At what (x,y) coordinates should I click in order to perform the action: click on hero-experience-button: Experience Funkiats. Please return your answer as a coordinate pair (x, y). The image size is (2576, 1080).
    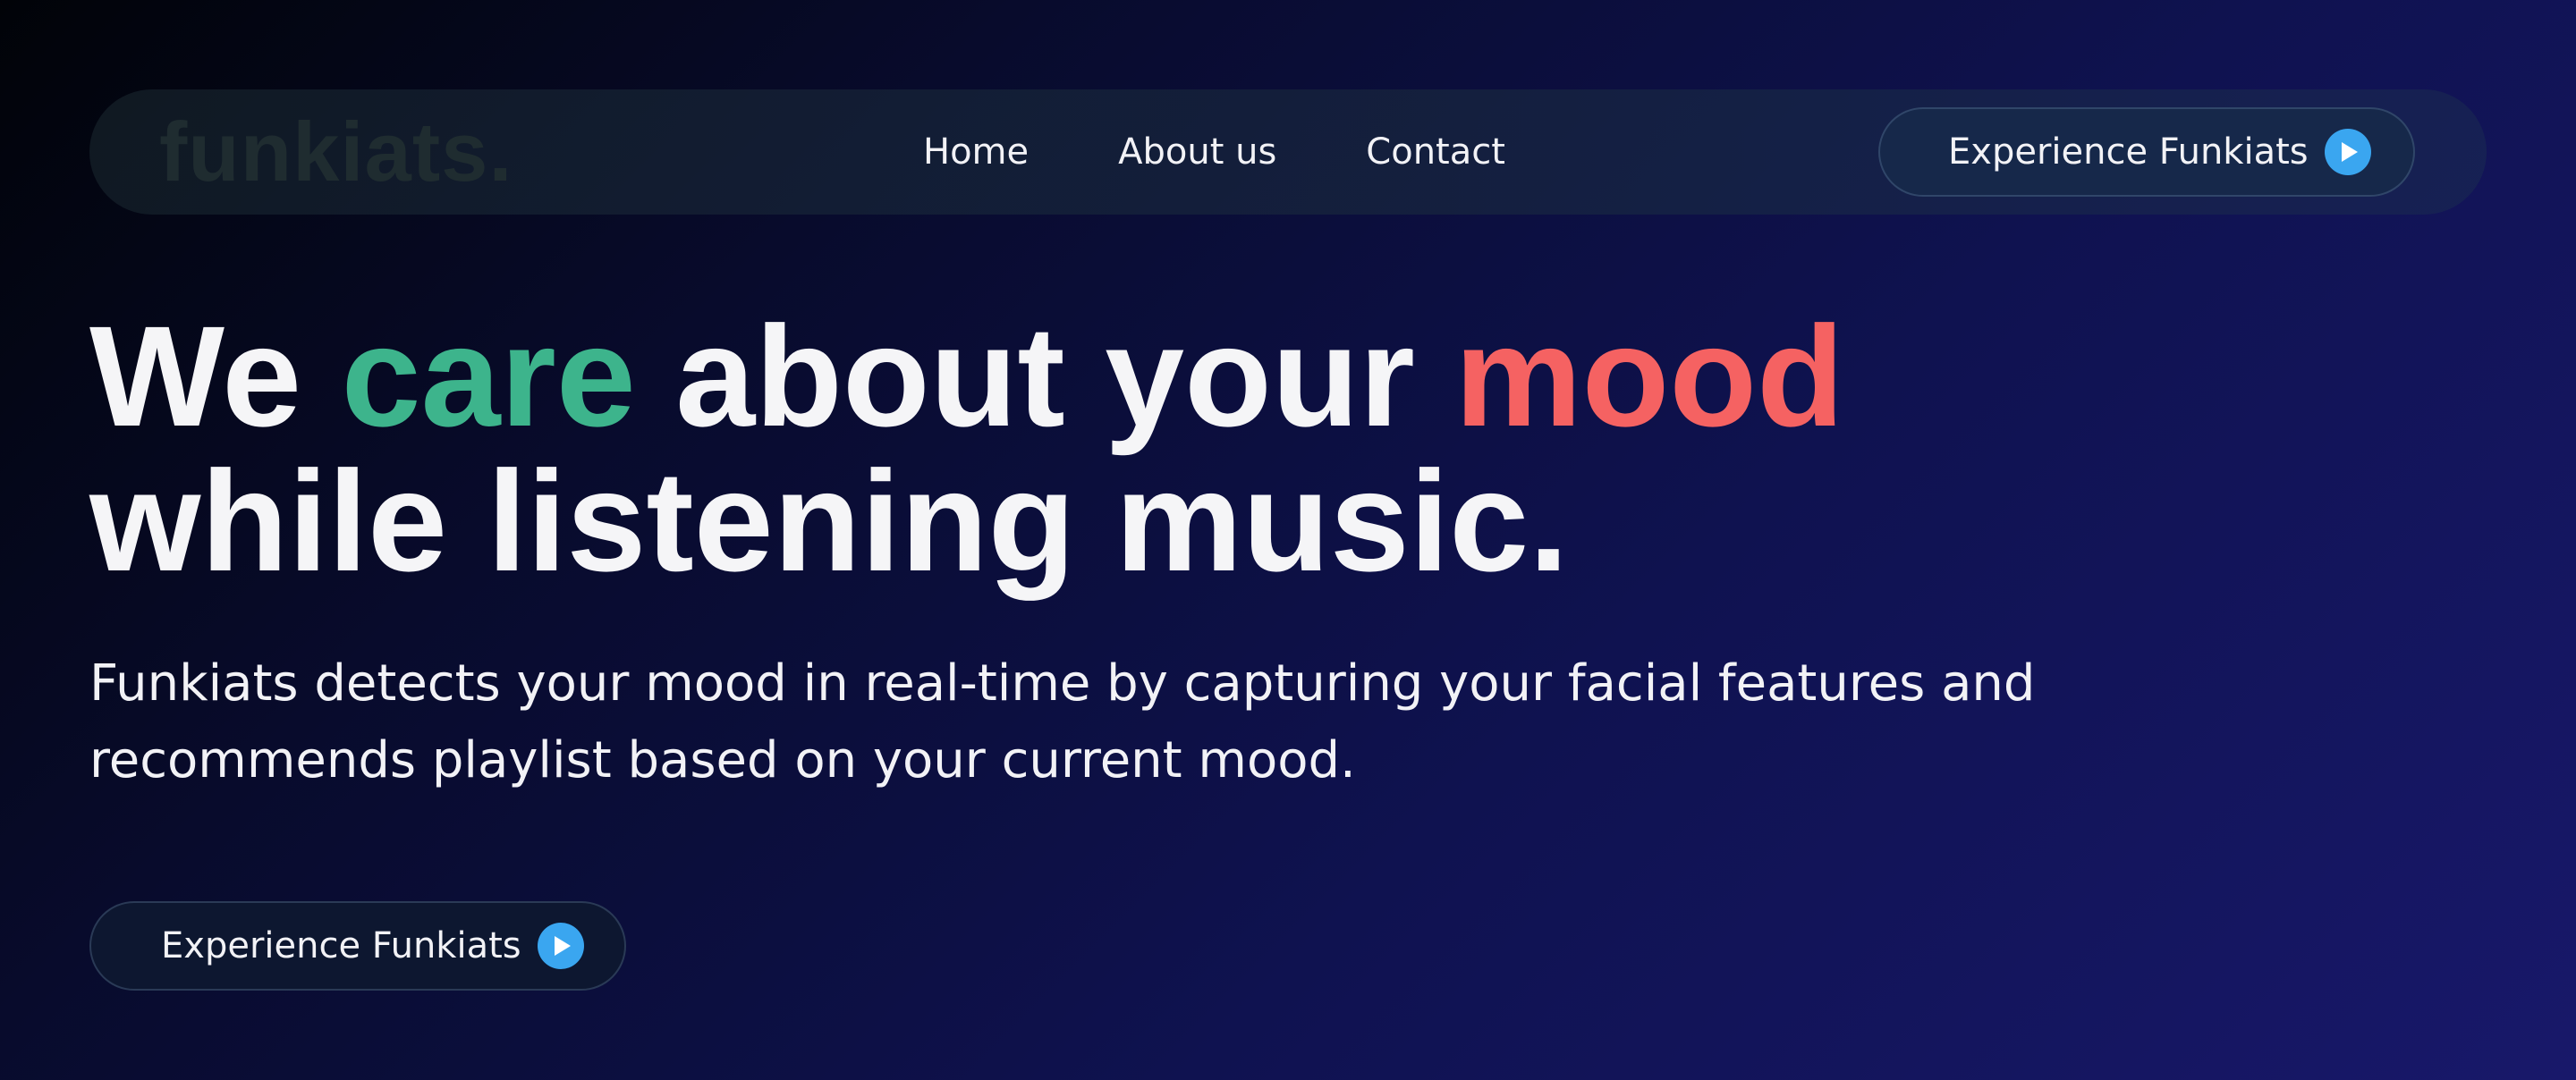
    Looking at the image, I should click on (357, 946).